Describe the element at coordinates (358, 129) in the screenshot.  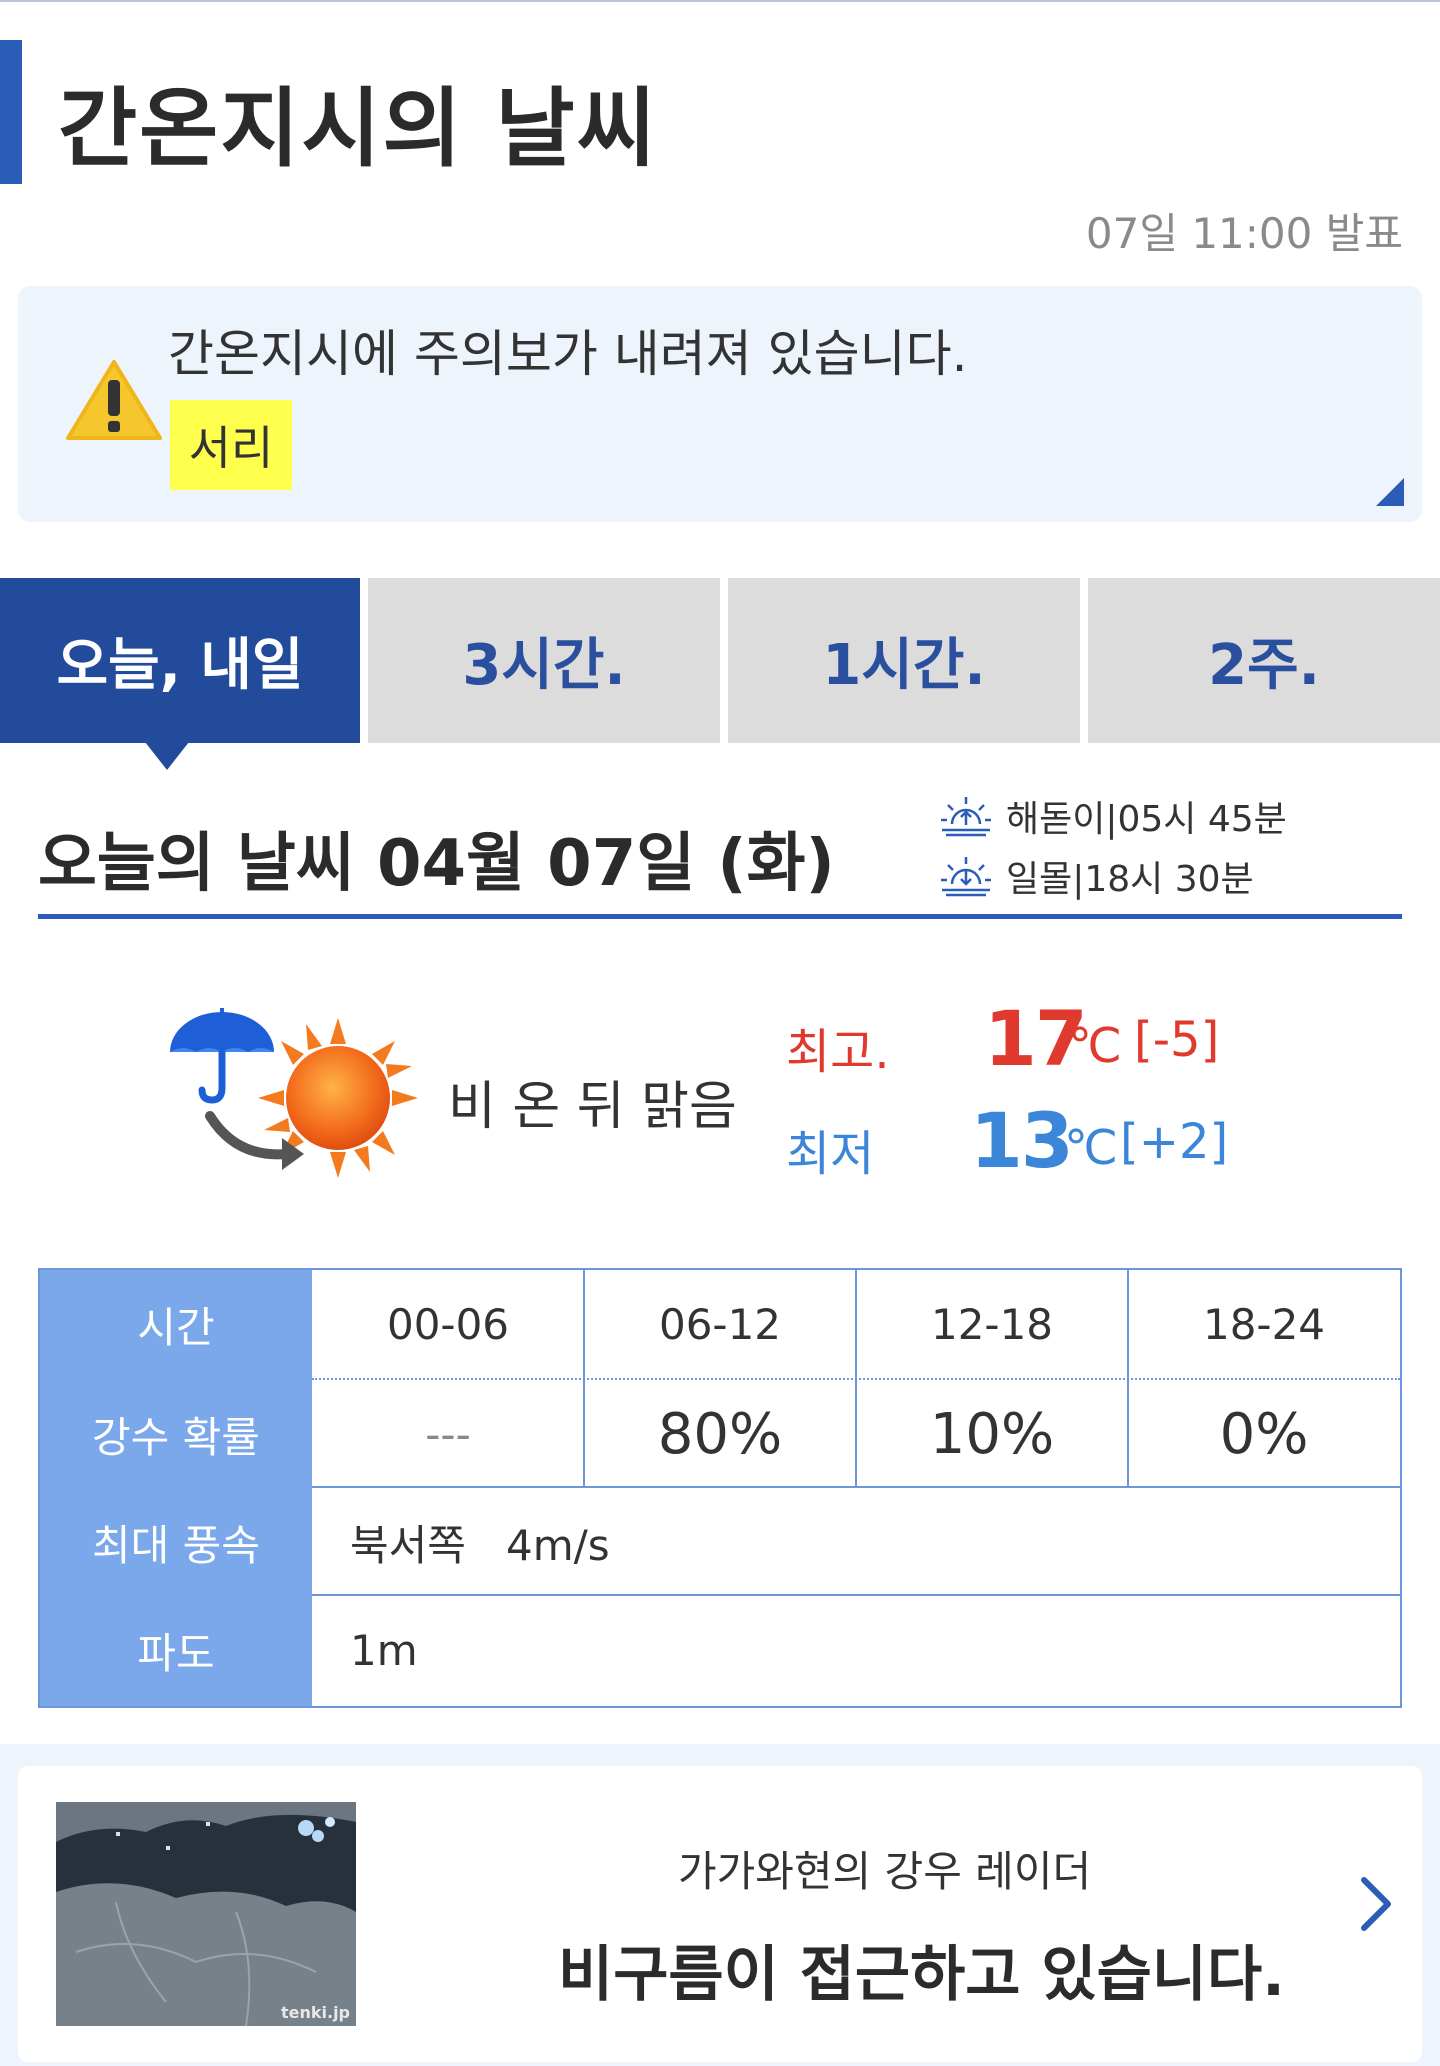
I see `page-title: 간온지시의 날씨` at that location.